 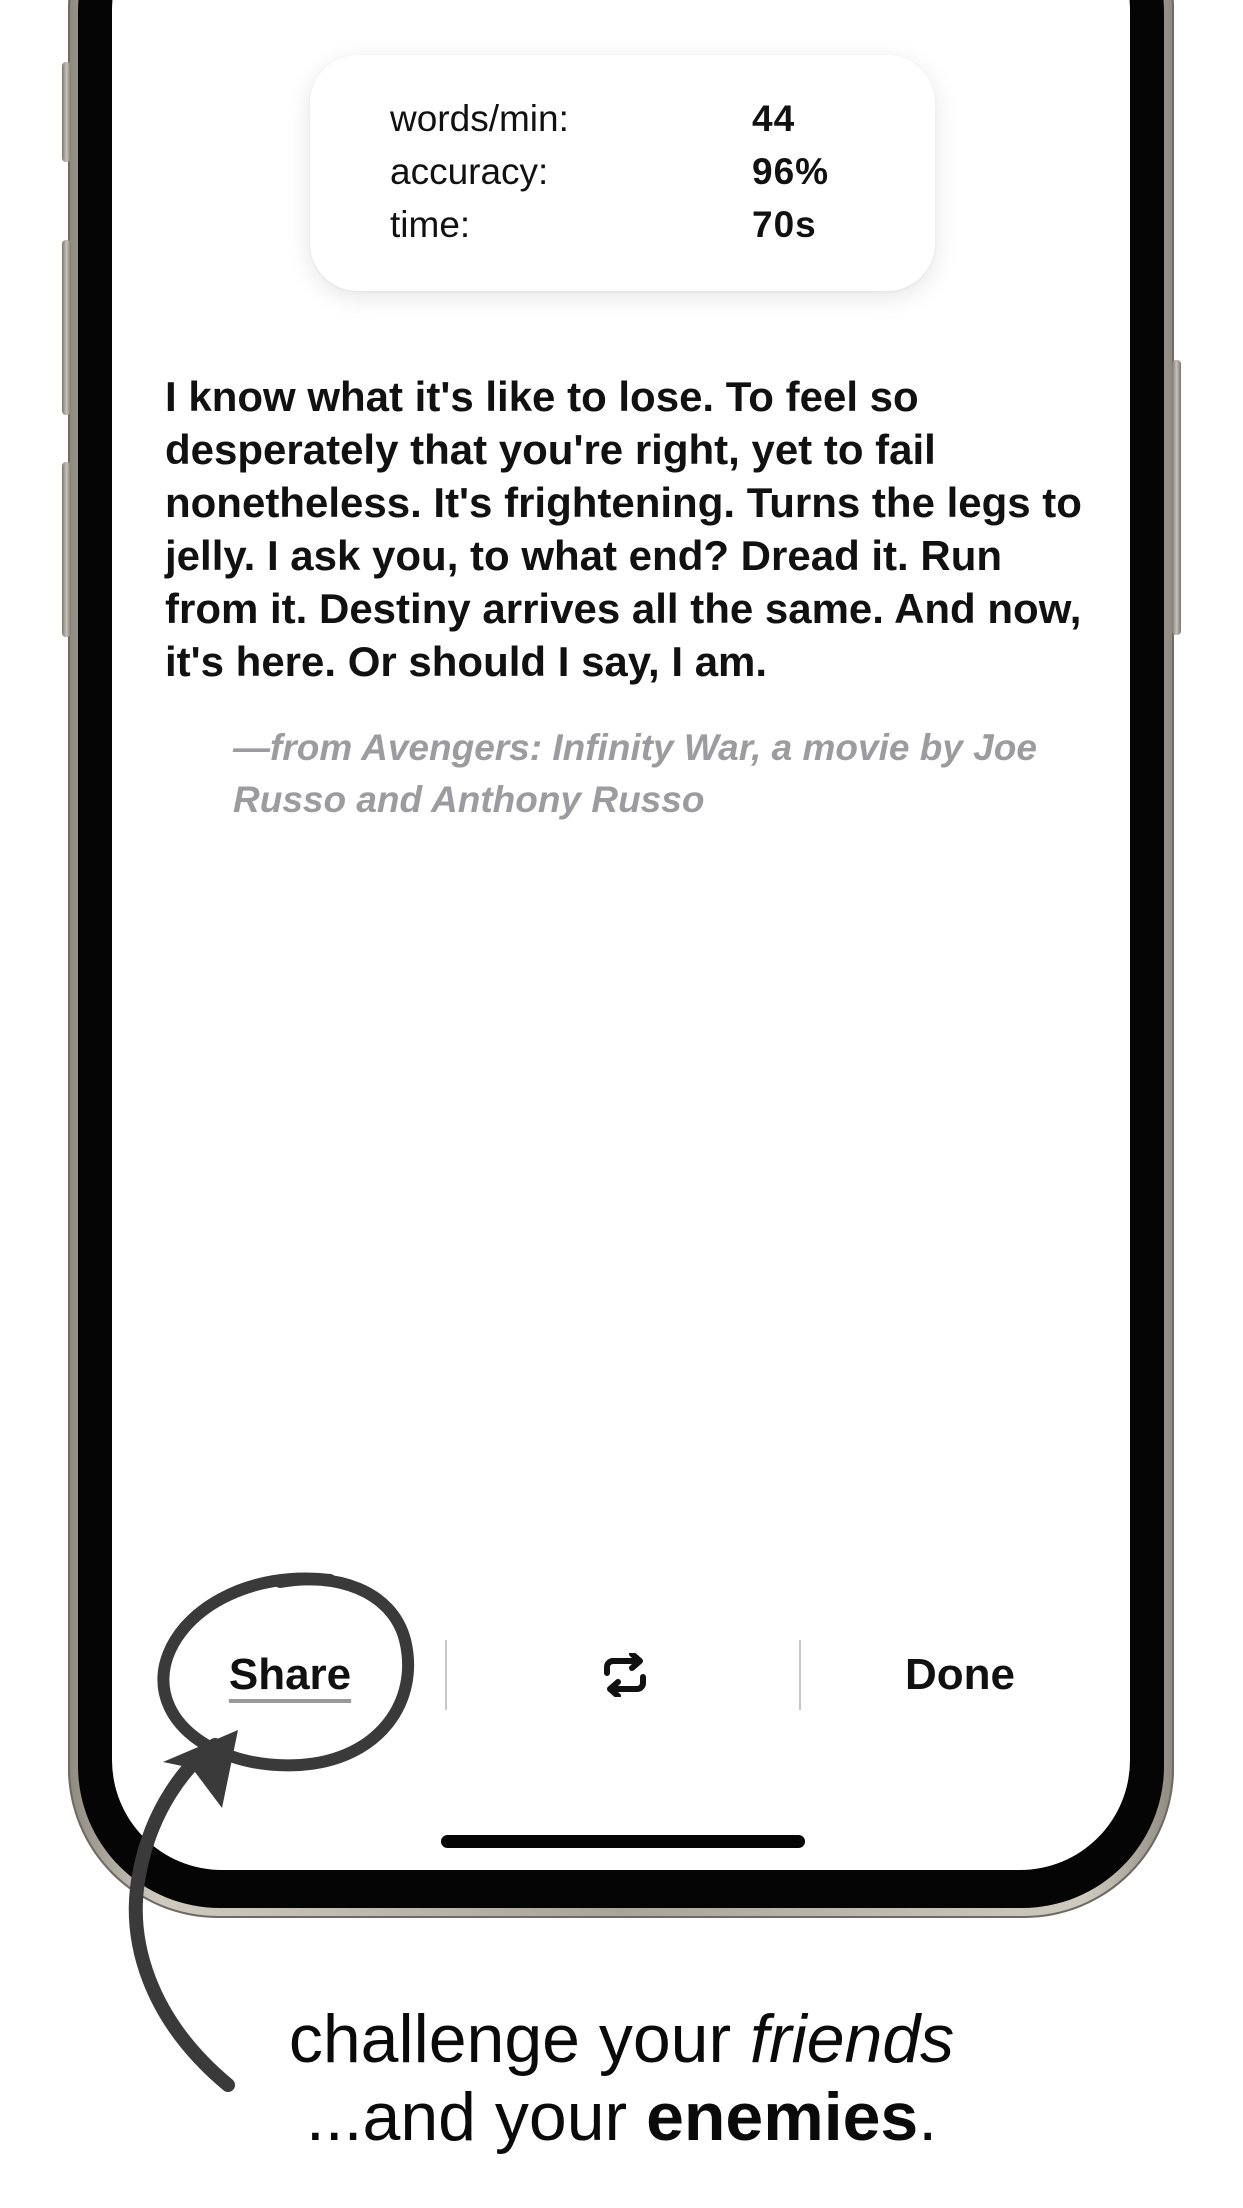 What do you see at coordinates (630, 225) in the screenshot?
I see `stat-row-time: time: 70s` at bounding box center [630, 225].